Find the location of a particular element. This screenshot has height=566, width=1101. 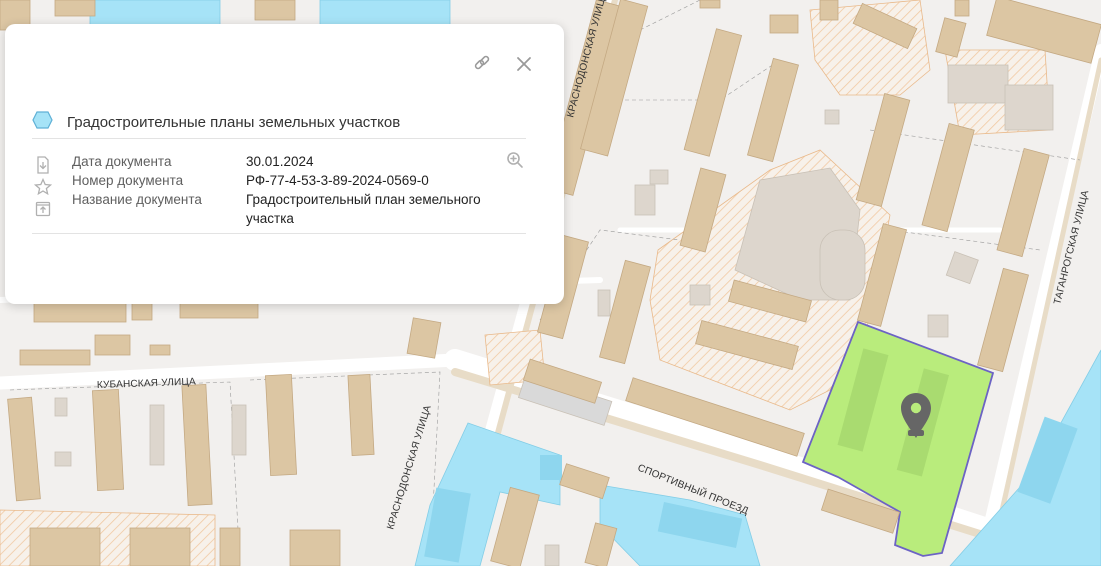

parcel-pentagon-icon is located at coordinates (42, 122).